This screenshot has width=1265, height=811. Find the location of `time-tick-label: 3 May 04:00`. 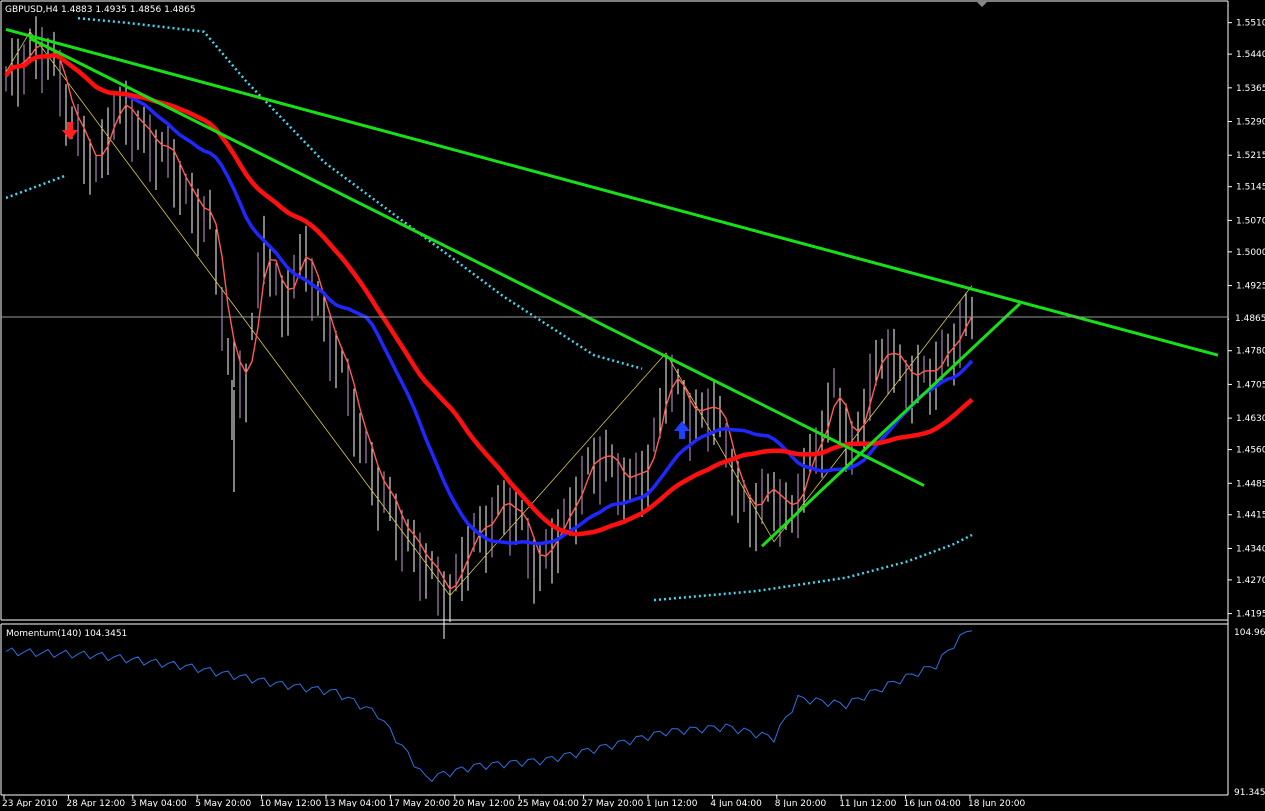

time-tick-label: 3 May 04:00 is located at coordinates (159, 803).